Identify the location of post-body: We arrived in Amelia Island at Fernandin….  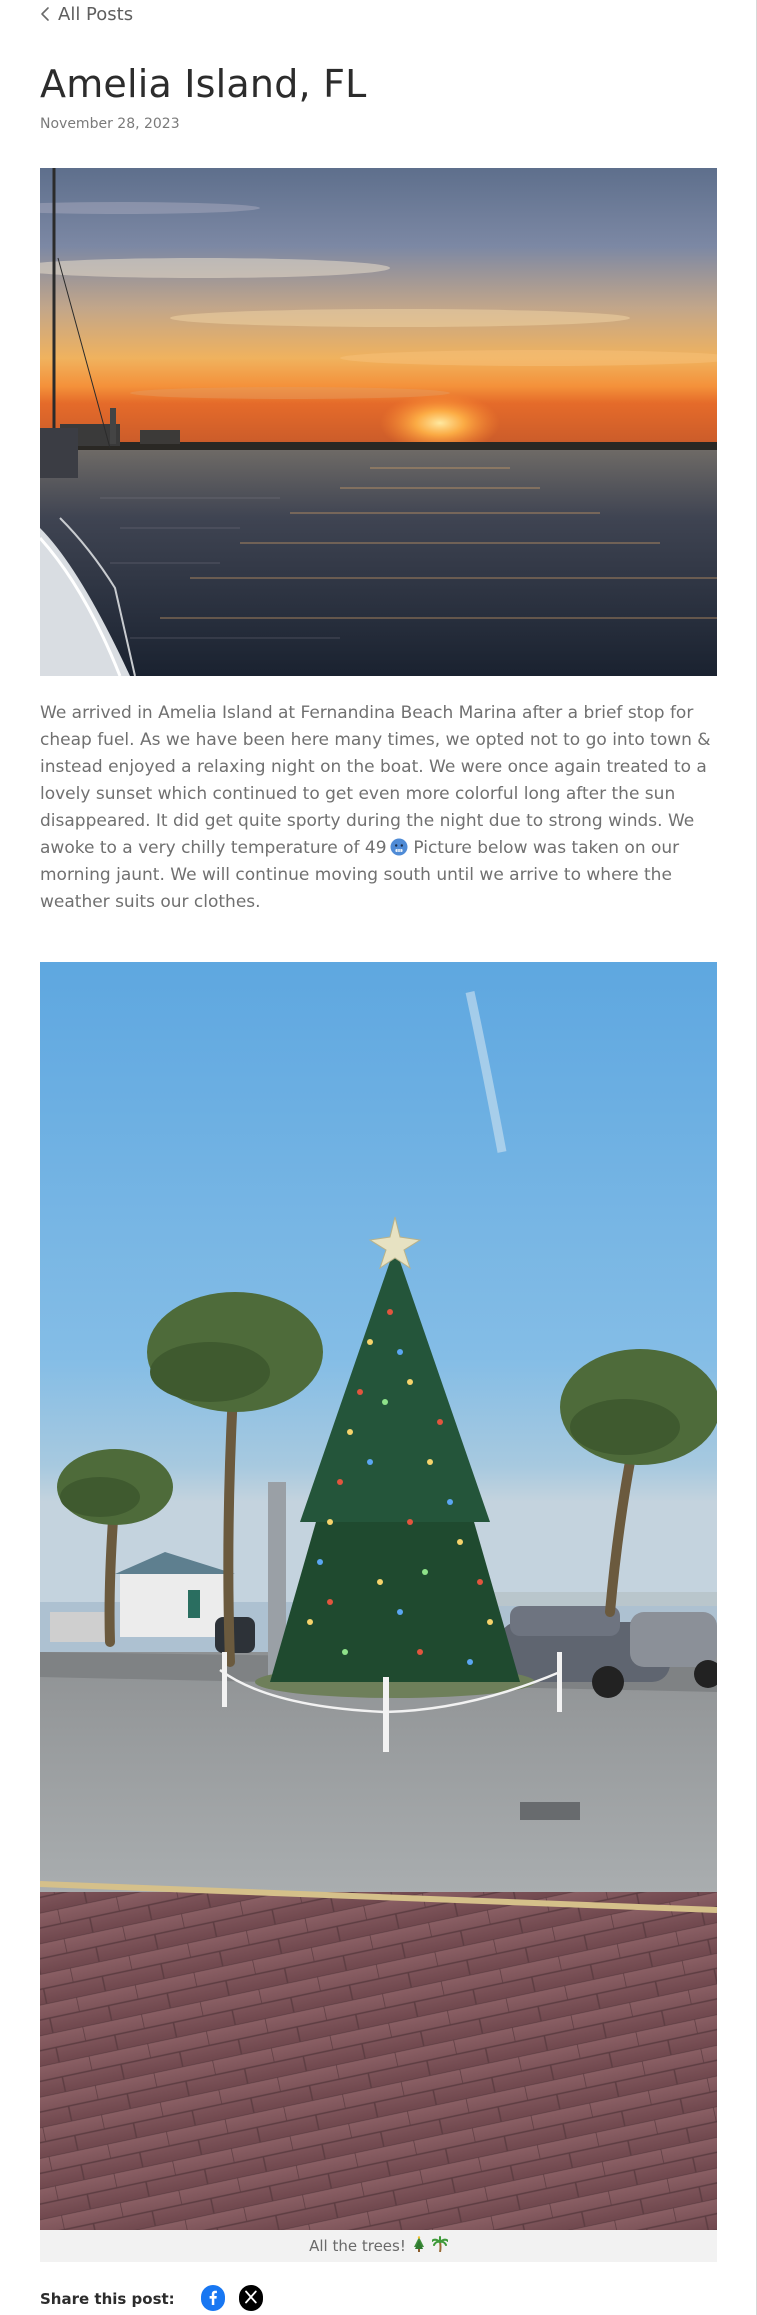
(378, 808).